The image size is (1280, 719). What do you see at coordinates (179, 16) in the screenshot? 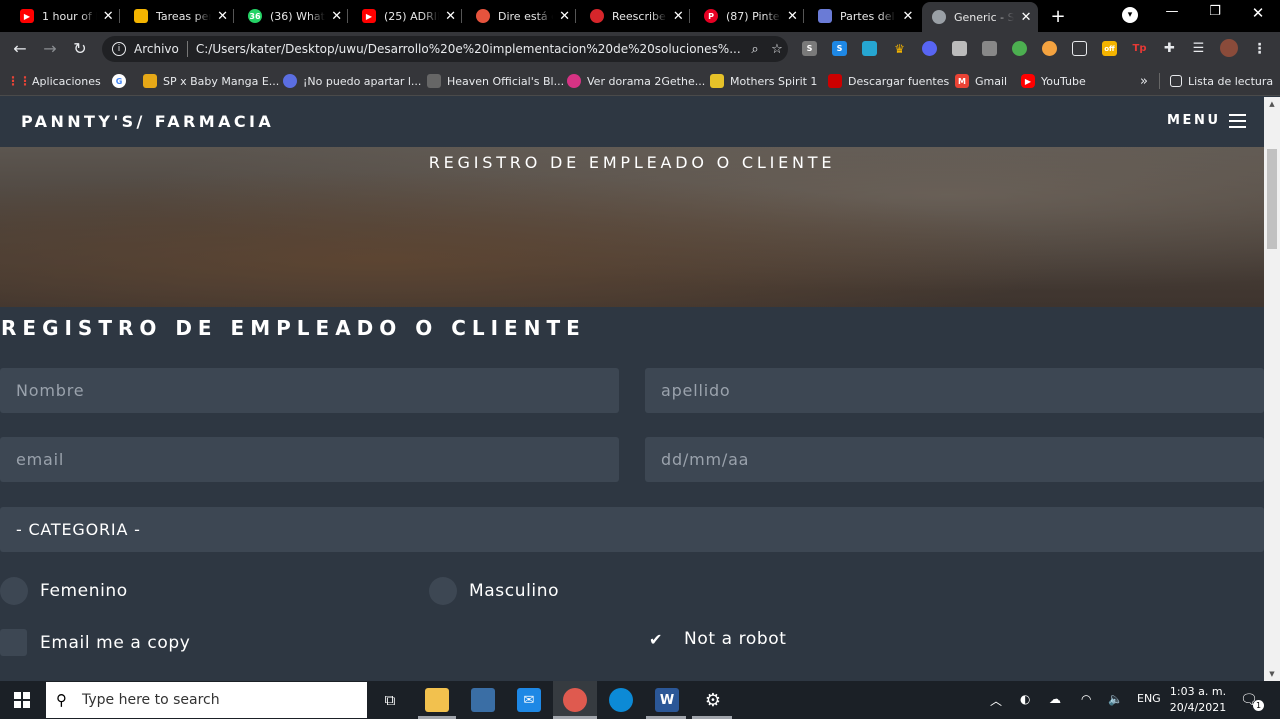
I see `browser-tab: Tareas pen ✕` at bounding box center [179, 16].